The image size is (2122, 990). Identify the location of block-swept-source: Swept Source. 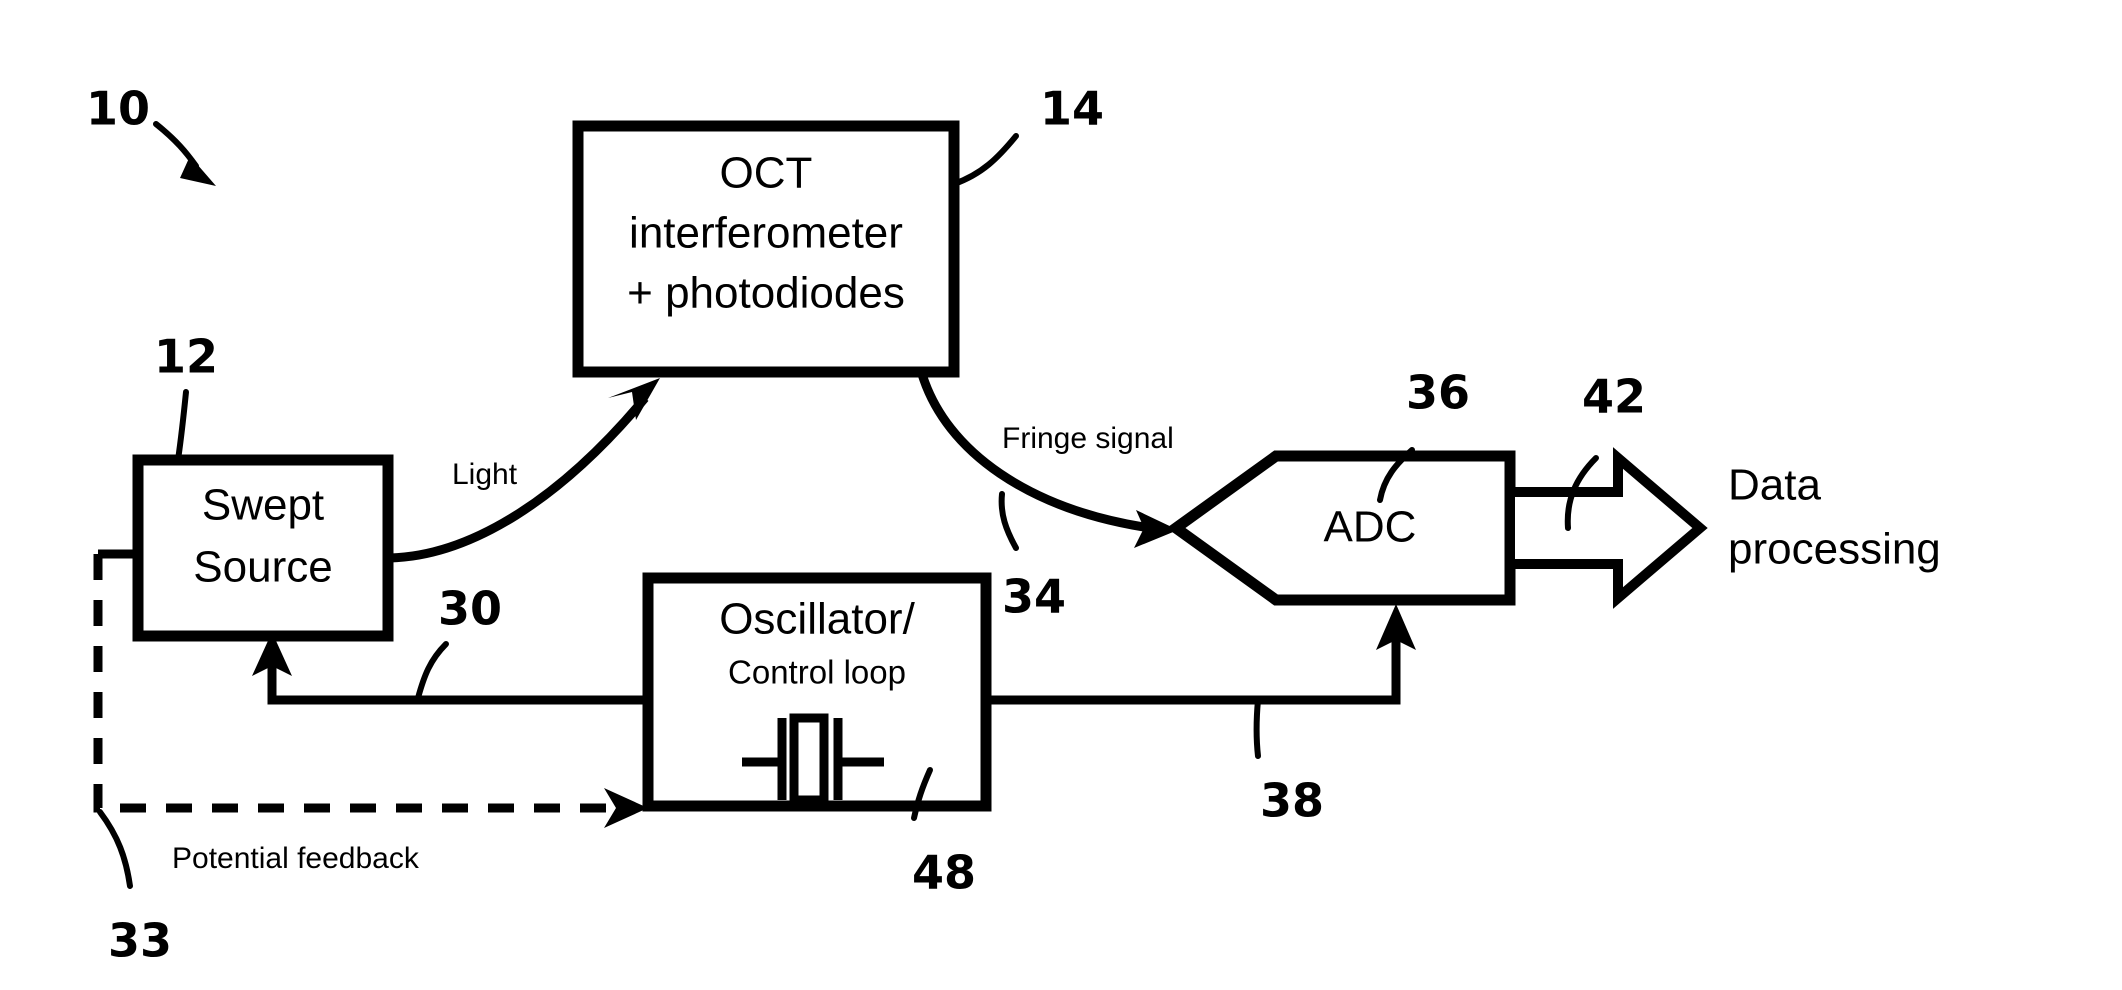
(263, 548).